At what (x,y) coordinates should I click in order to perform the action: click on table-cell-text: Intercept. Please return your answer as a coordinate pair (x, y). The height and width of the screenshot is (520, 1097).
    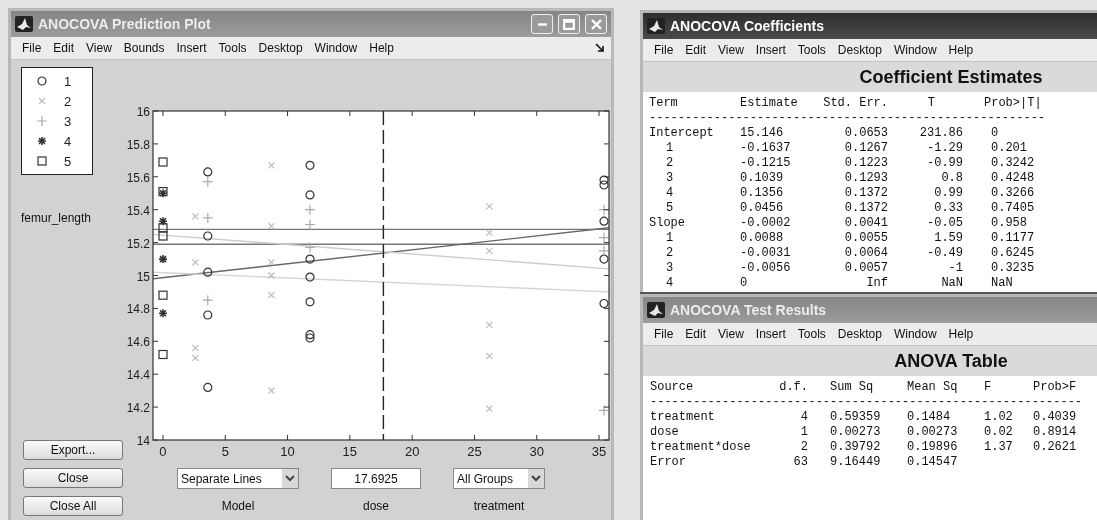
    Looking at the image, I should click on (682, 133).